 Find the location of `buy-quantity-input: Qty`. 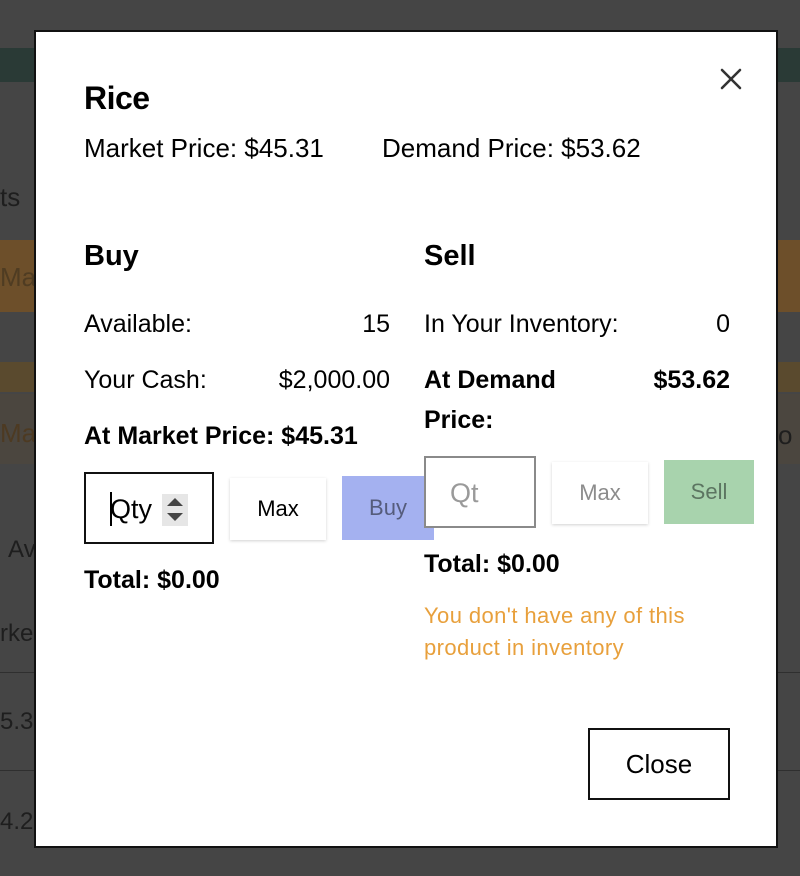

buy-quantity-input: Qty is located at coordinates (149, 508).